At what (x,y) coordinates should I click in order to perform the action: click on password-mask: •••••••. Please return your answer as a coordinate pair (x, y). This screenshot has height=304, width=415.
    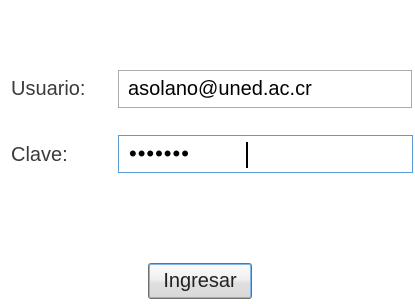
    Looking at the image, I should click on (159, 153).